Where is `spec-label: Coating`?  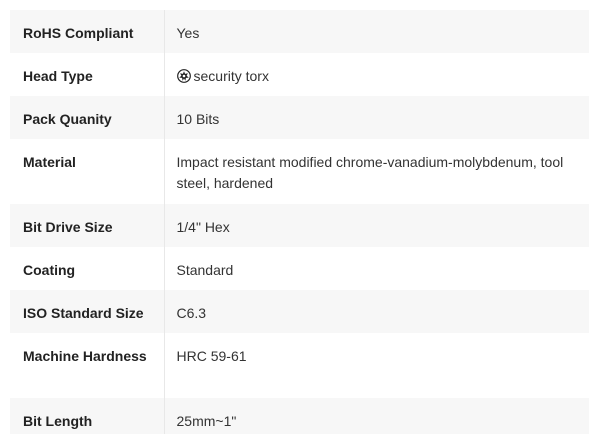
spec-label: Coating is located at coordinates (87, 268).